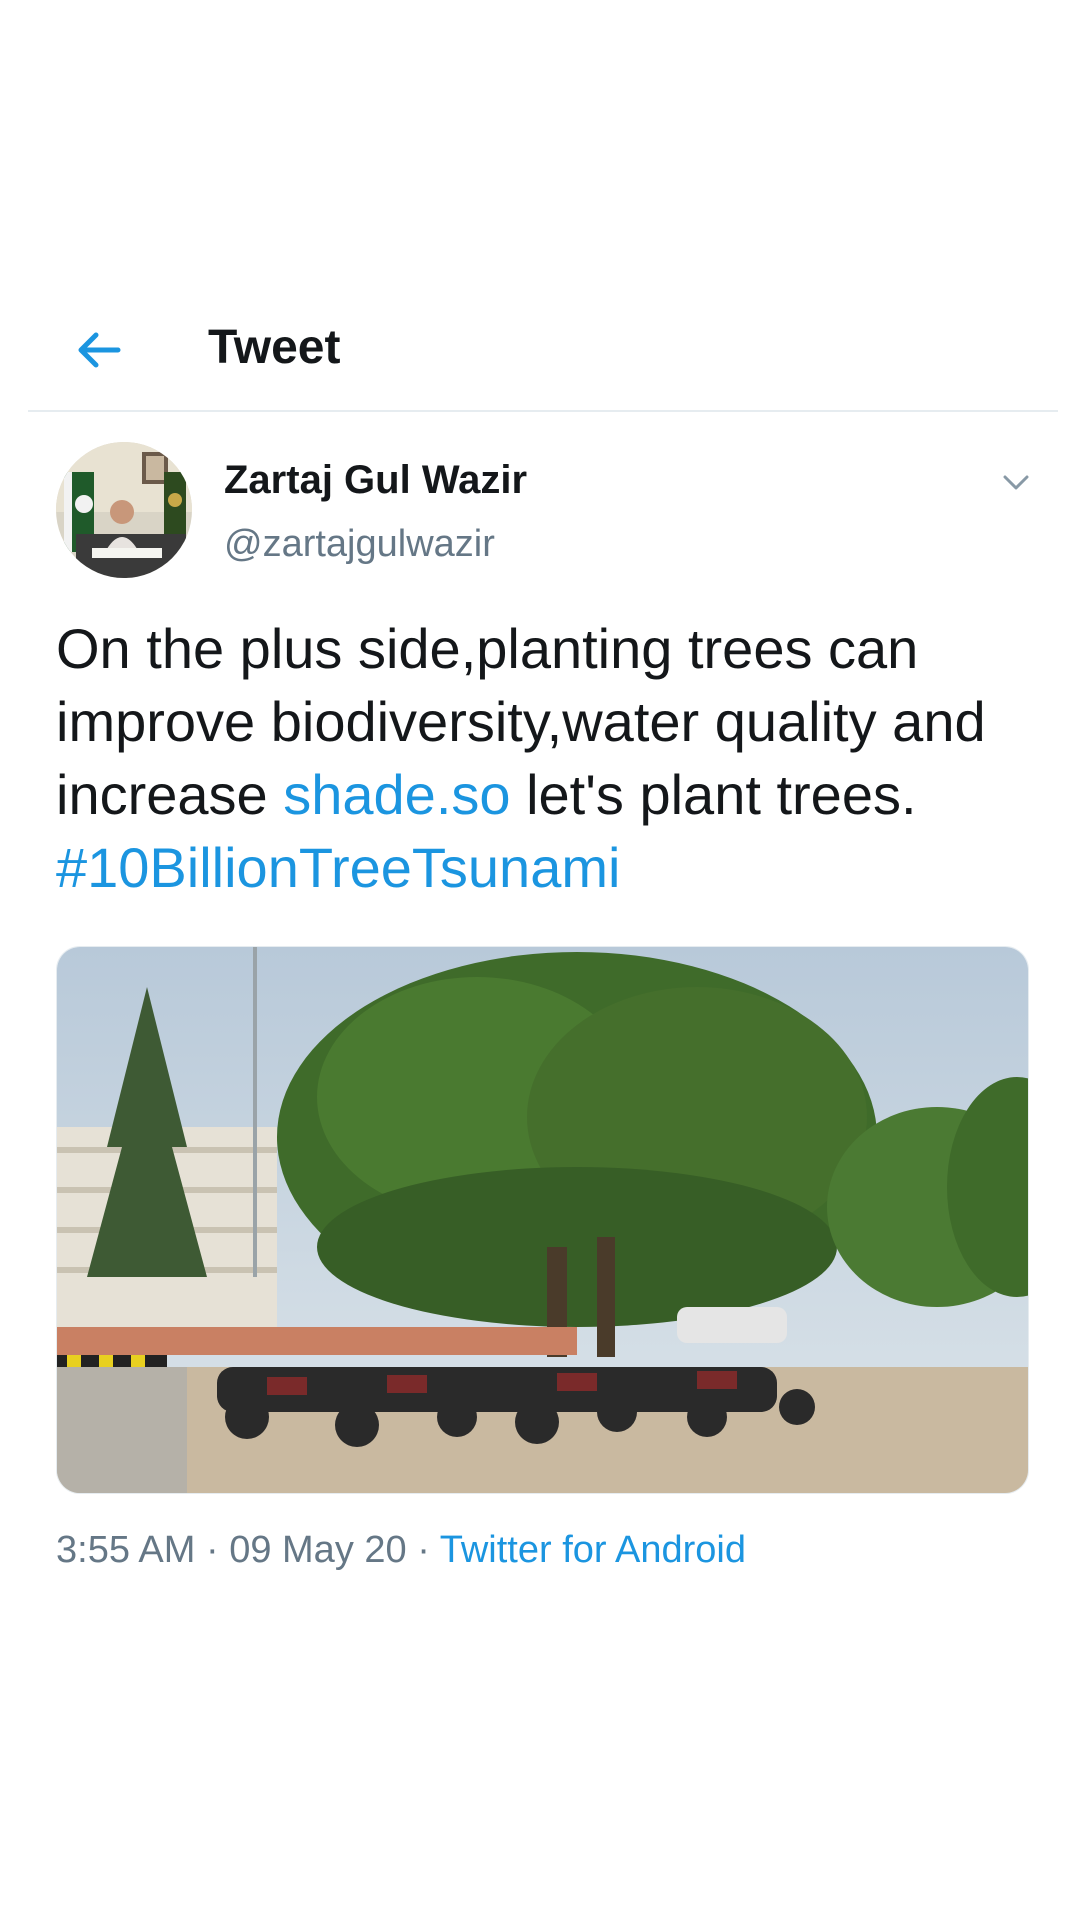 The height and width of the screenshot is (1920, 1080). I want to click on top-app-bar: Tweet, so click(543, 351).